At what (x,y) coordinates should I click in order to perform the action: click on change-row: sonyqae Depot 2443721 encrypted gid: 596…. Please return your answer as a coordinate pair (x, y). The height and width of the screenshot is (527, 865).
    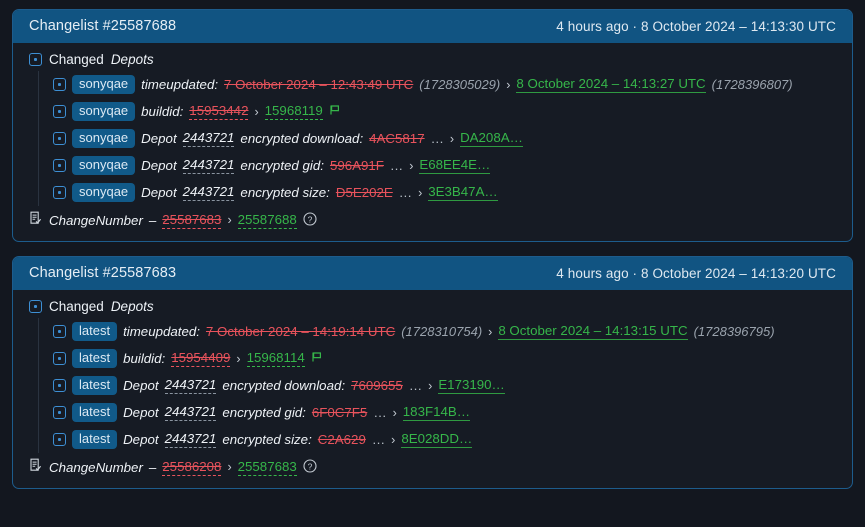
    Looking at the image, I should click on (452, 165).